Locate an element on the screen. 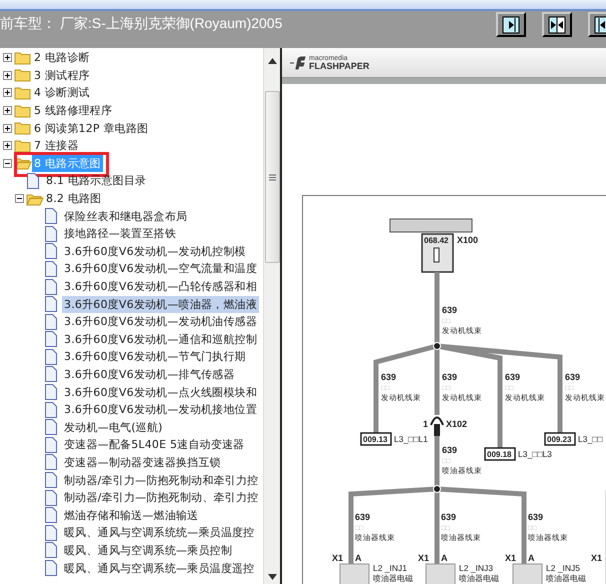 This screenshot has height=584, width=606. tree-item: 3 测试程序 is located at coordinates (62, 75).